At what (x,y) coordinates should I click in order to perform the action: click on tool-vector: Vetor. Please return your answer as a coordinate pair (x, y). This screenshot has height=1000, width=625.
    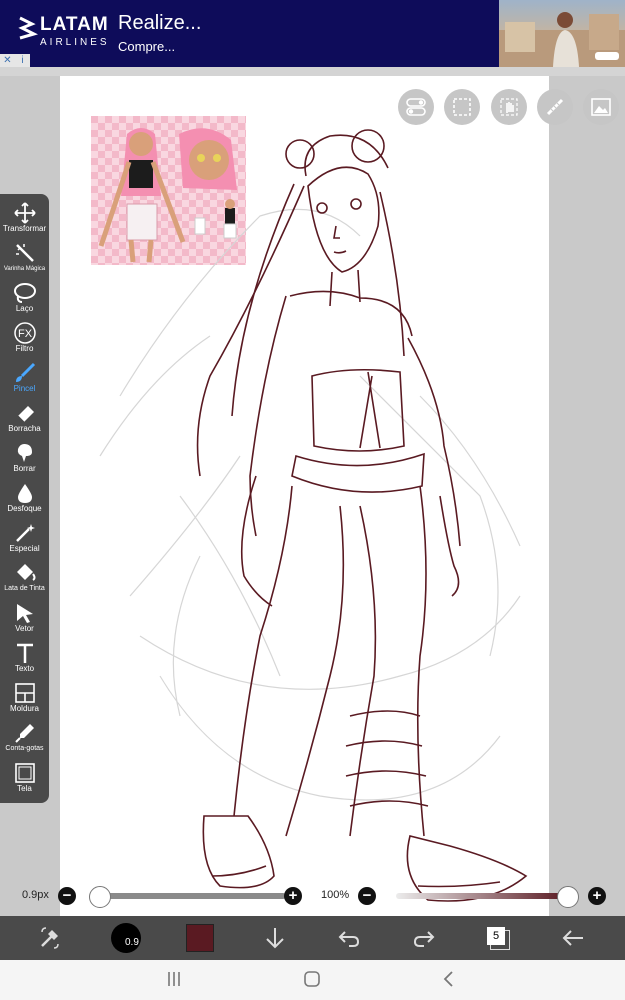
    Looking at the image, I should click on (24, 620).